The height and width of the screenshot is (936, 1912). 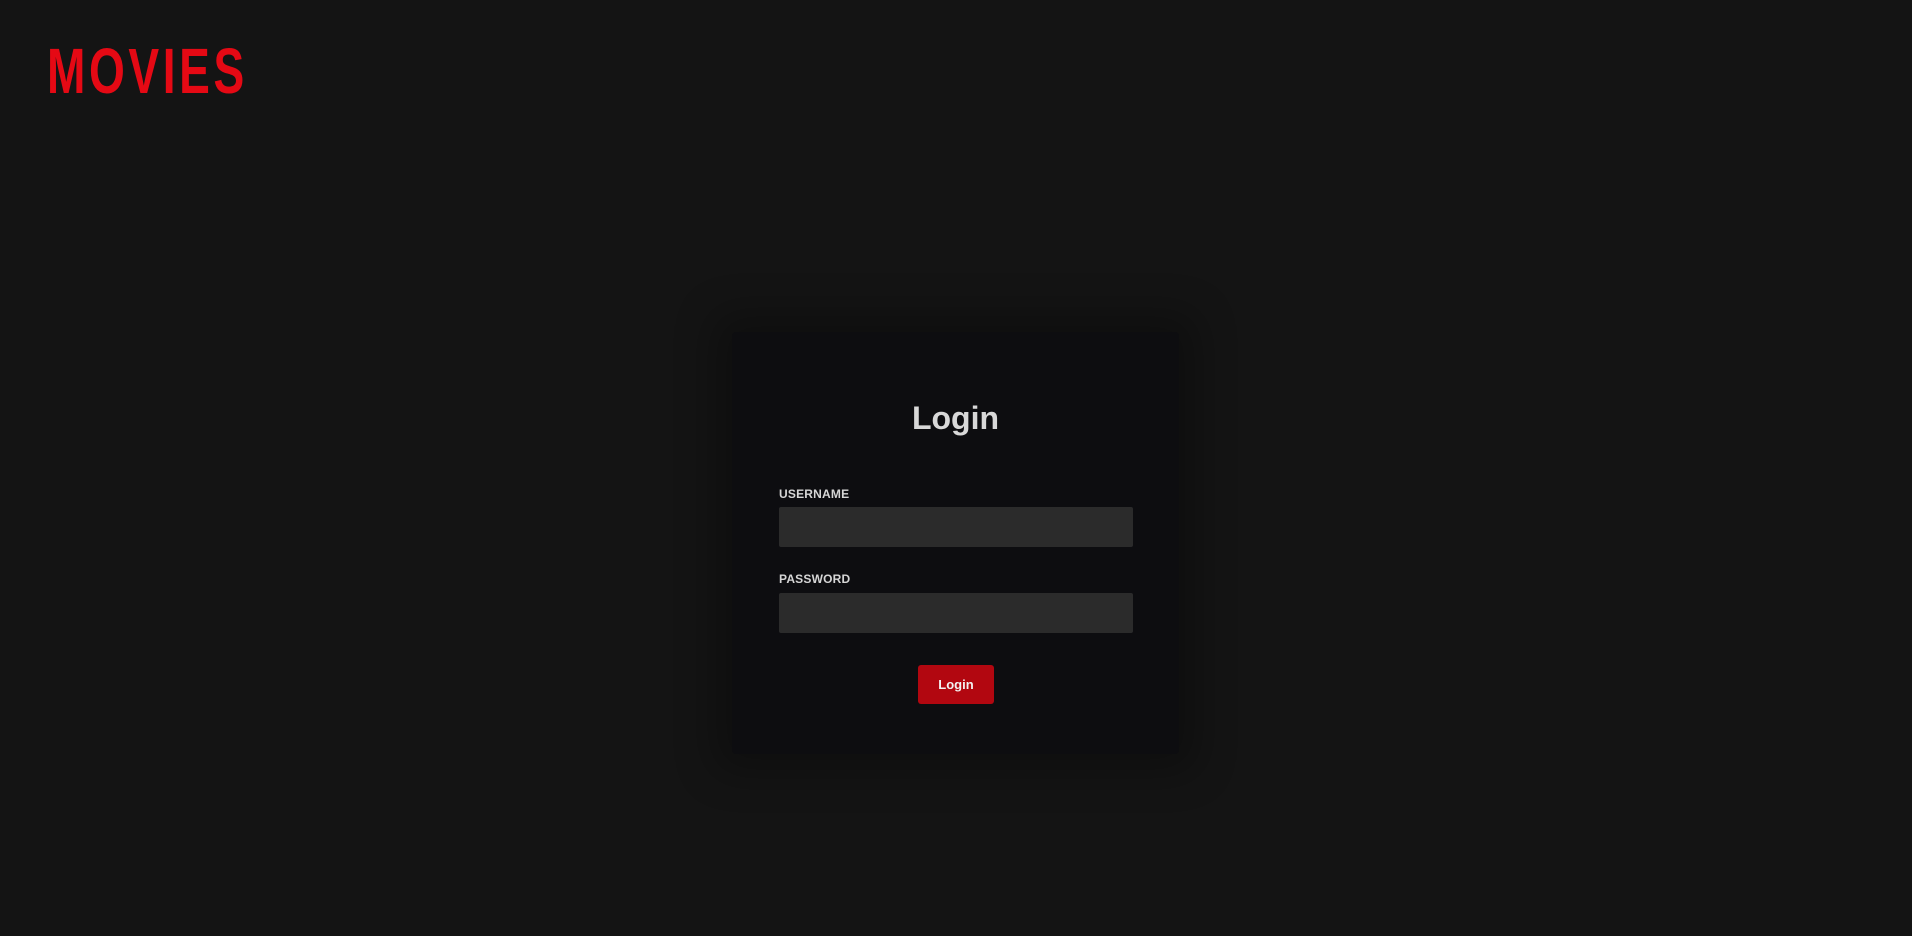 What do you see at coordinates (956, 684) in the screenshot?
I see `login-button: Login` at bounding box center [956, 684].